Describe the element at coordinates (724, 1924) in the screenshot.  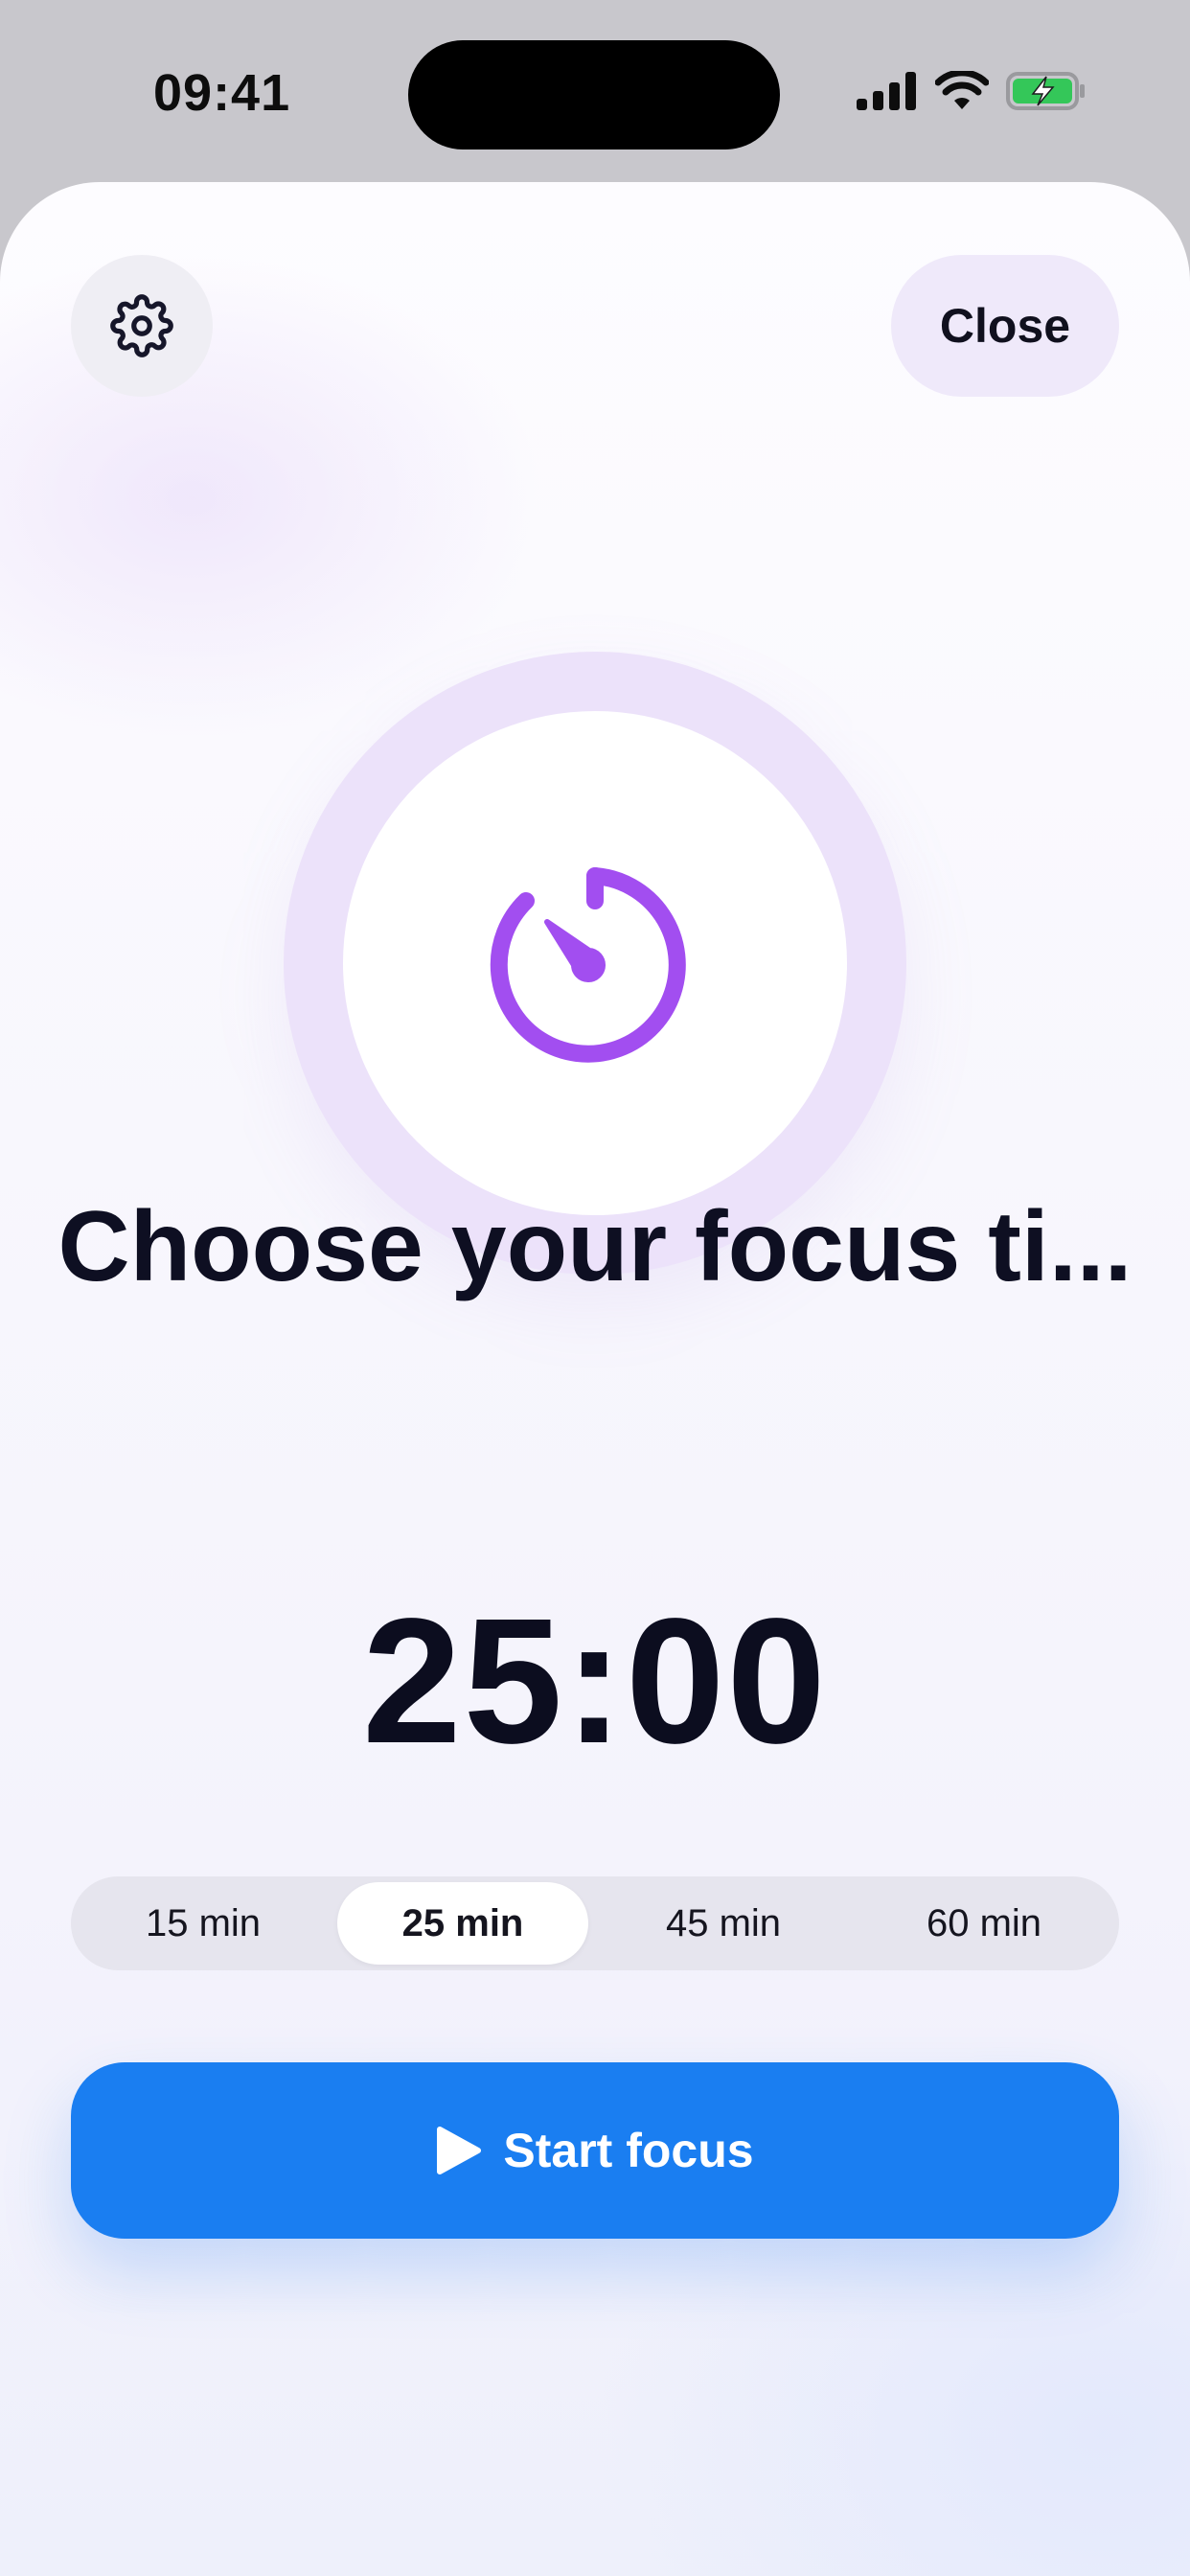
I see `duration-option-45: 45 min` at that location.